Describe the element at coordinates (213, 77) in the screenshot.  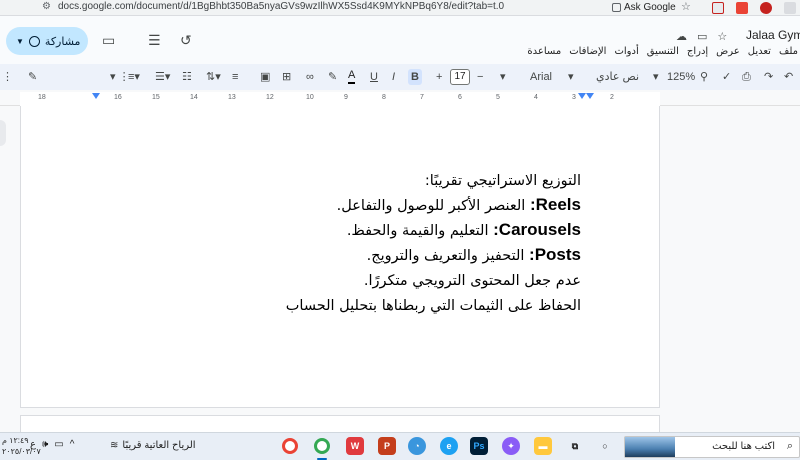
I see `line-spacing-icon: ⇅▾` at that location.